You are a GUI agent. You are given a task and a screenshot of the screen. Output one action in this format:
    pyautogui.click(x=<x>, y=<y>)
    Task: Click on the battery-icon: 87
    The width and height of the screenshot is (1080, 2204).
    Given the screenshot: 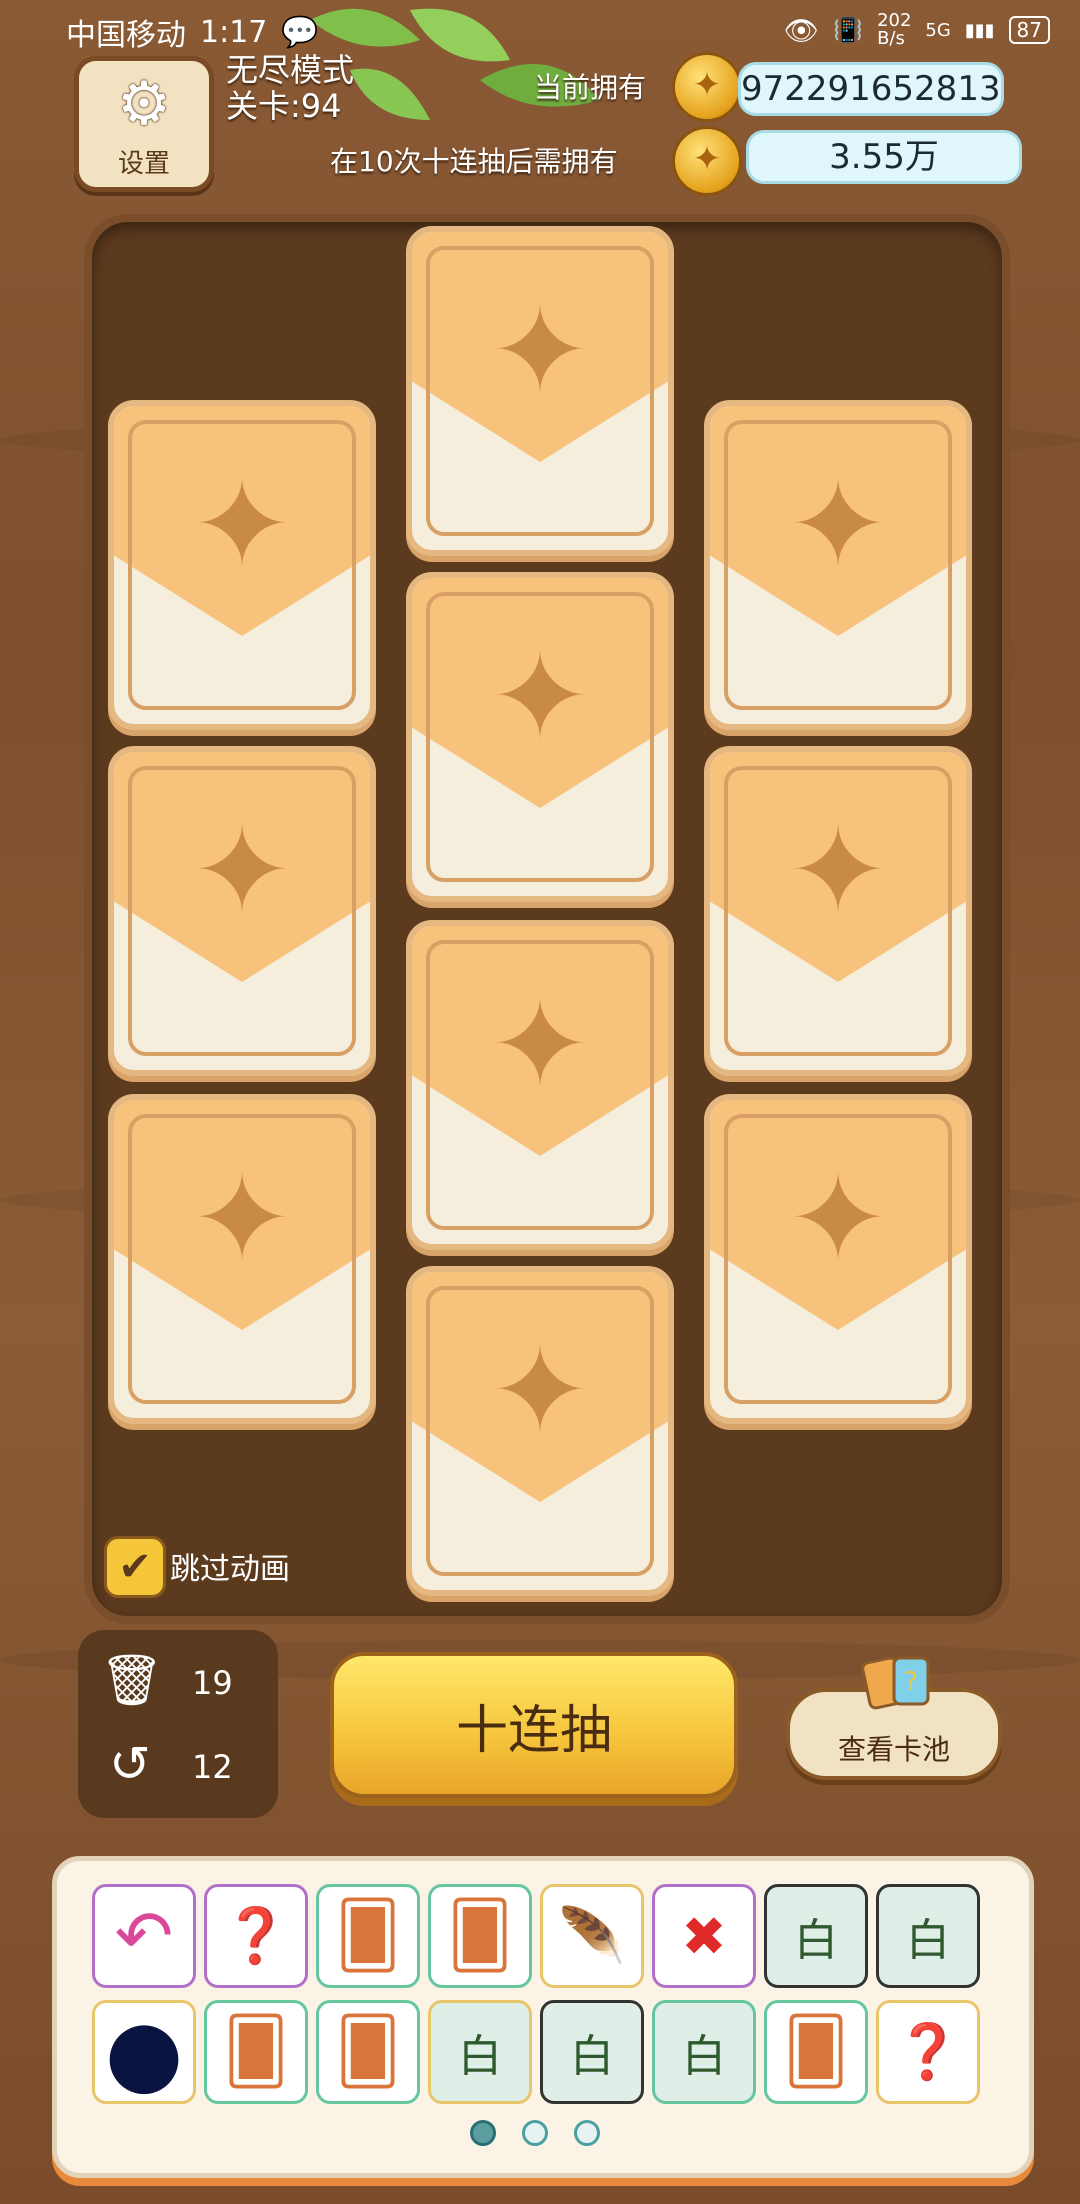 What is the action you would take?
    pyautogui.click(x=1029, y=30)
    